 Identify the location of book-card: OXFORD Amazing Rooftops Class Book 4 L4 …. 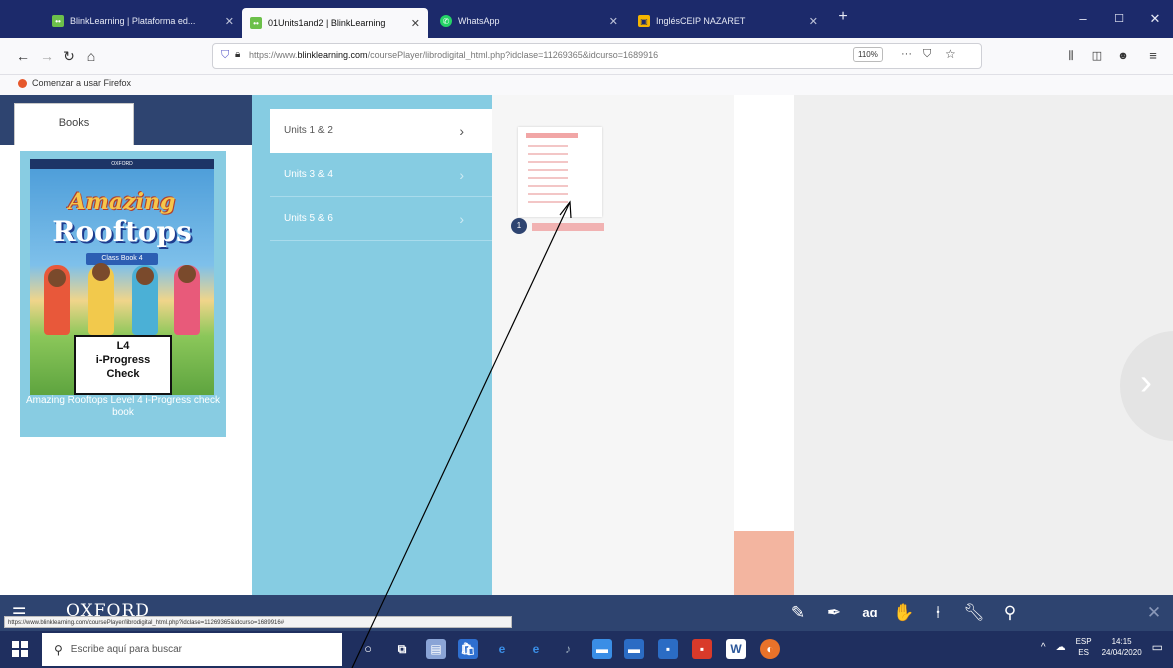
(123, 294).